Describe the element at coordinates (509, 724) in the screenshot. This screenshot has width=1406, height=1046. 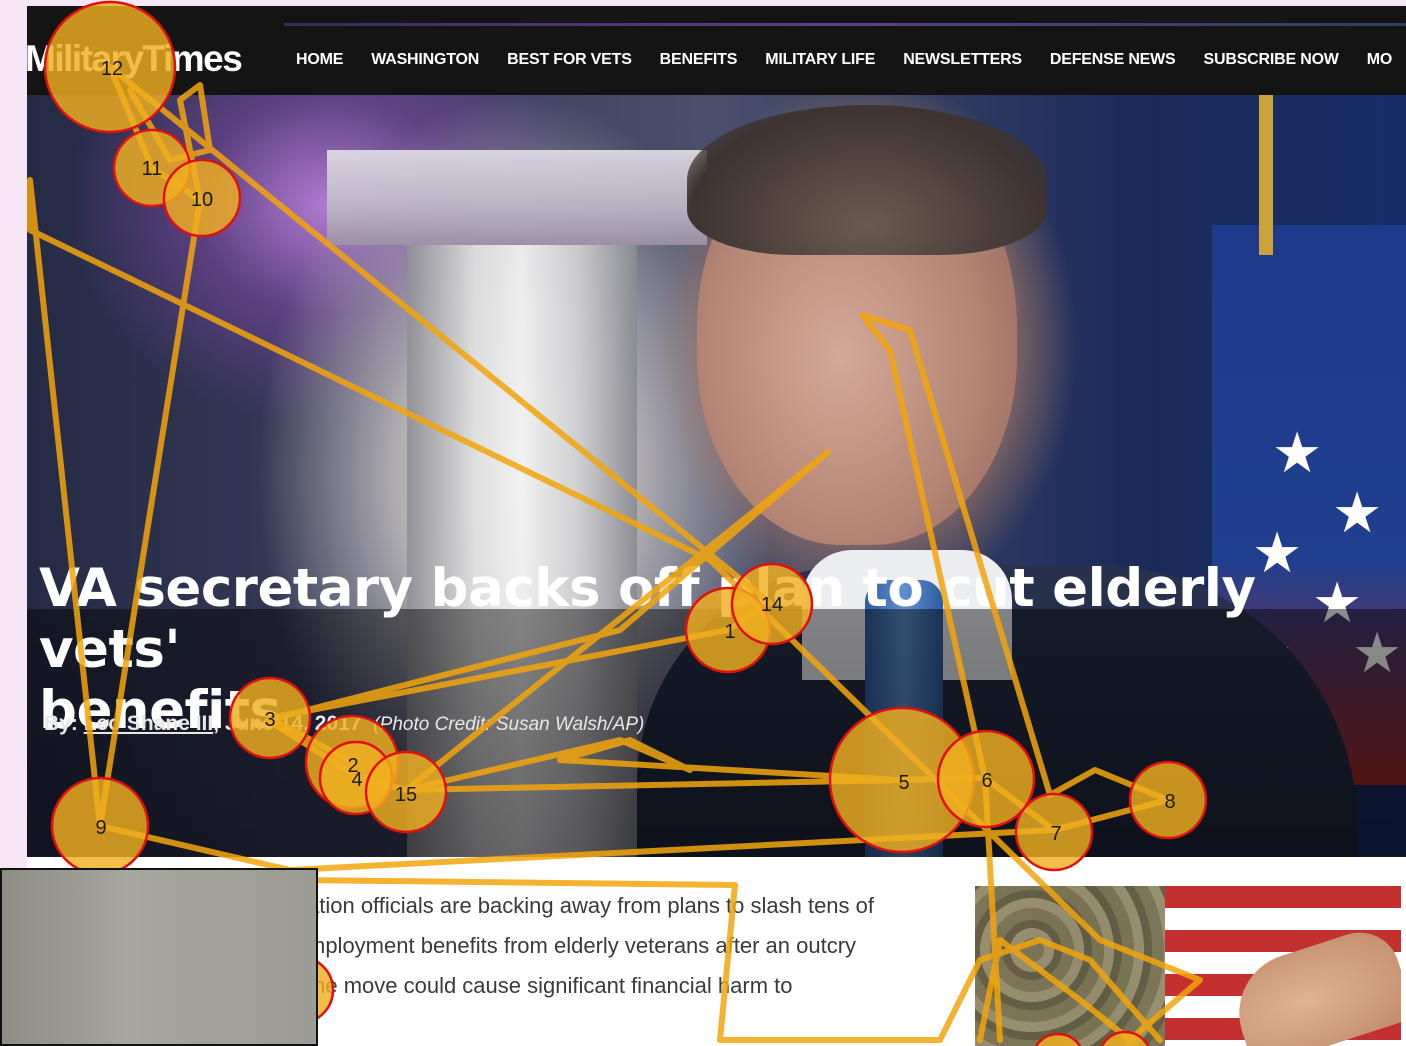
I see `photo-credit: (Photo Credit: Susan Walsh/AP)` at that location.